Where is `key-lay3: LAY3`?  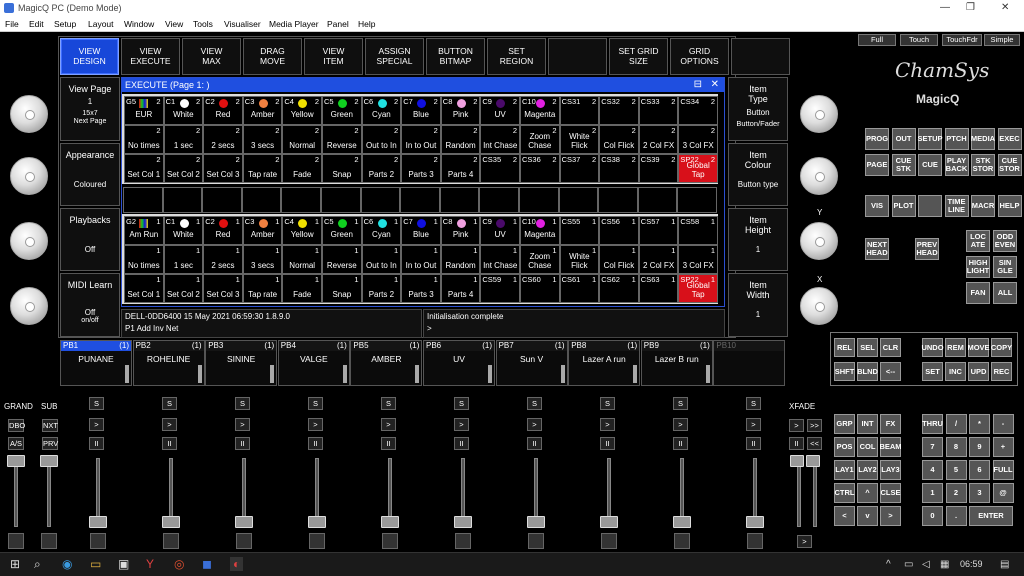
key-lay3: LAY3 is located at coordinates (890, 470).